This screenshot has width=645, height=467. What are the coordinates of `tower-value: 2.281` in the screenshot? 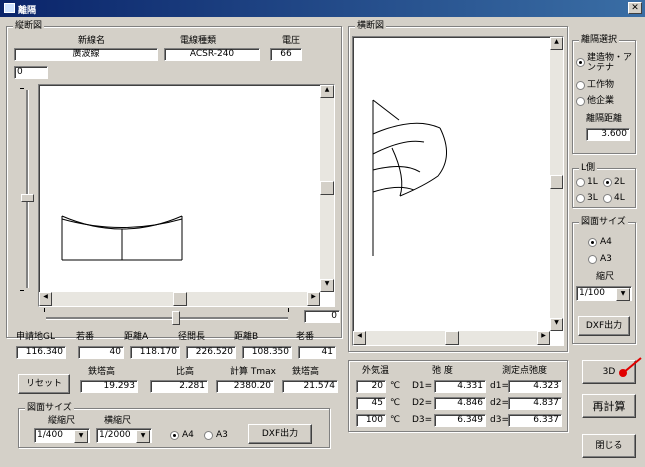 It's located at (179, 386).